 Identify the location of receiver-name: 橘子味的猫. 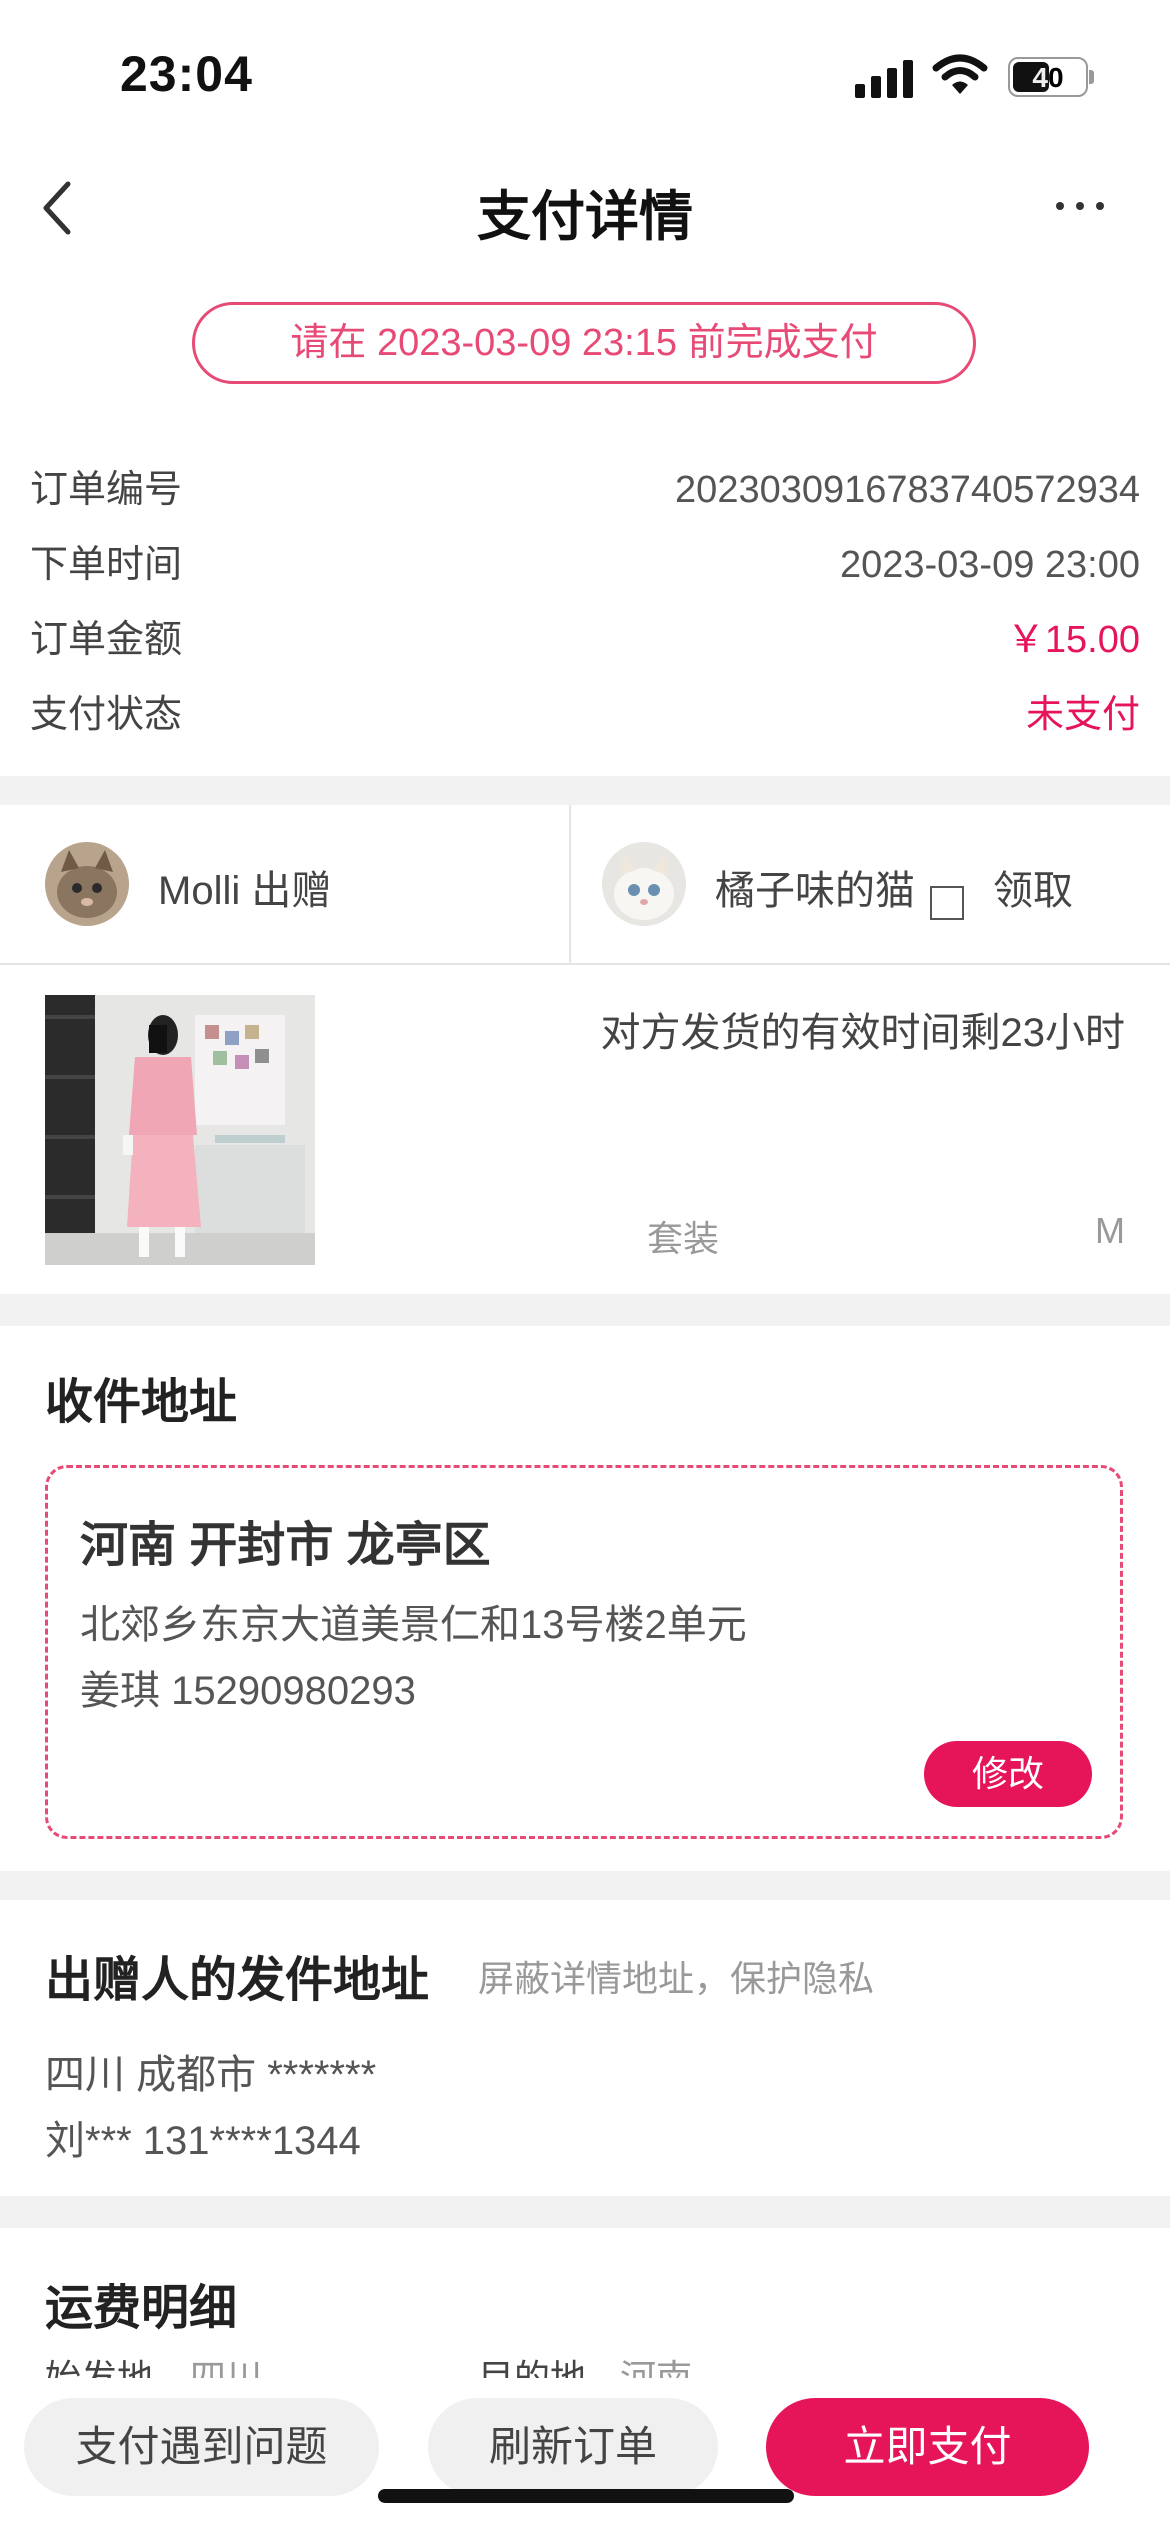
(815, 891).